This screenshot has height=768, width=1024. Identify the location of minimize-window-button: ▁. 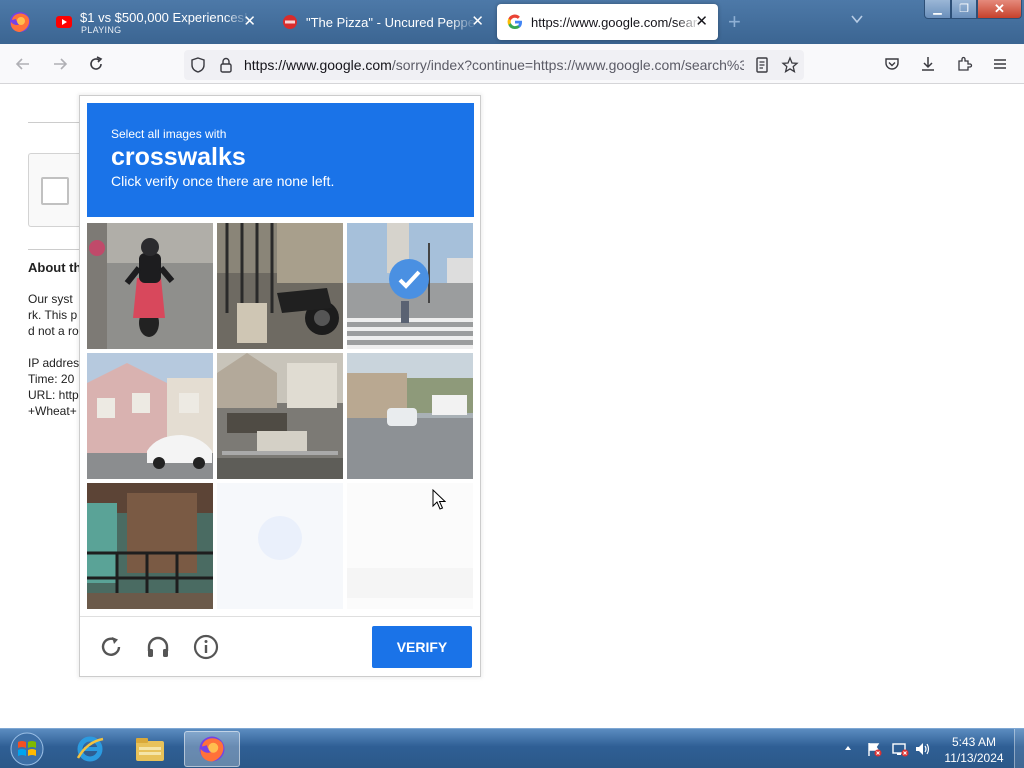
(937, 9).